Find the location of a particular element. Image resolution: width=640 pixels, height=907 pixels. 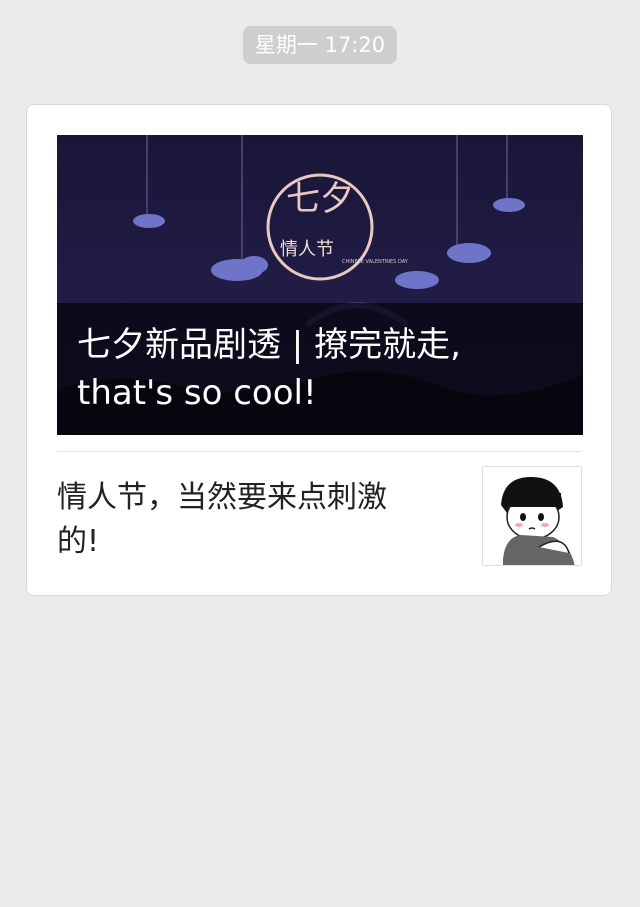

article-summary: 情人节，当然要来点刺激的! is located at coordinates (242, 520).